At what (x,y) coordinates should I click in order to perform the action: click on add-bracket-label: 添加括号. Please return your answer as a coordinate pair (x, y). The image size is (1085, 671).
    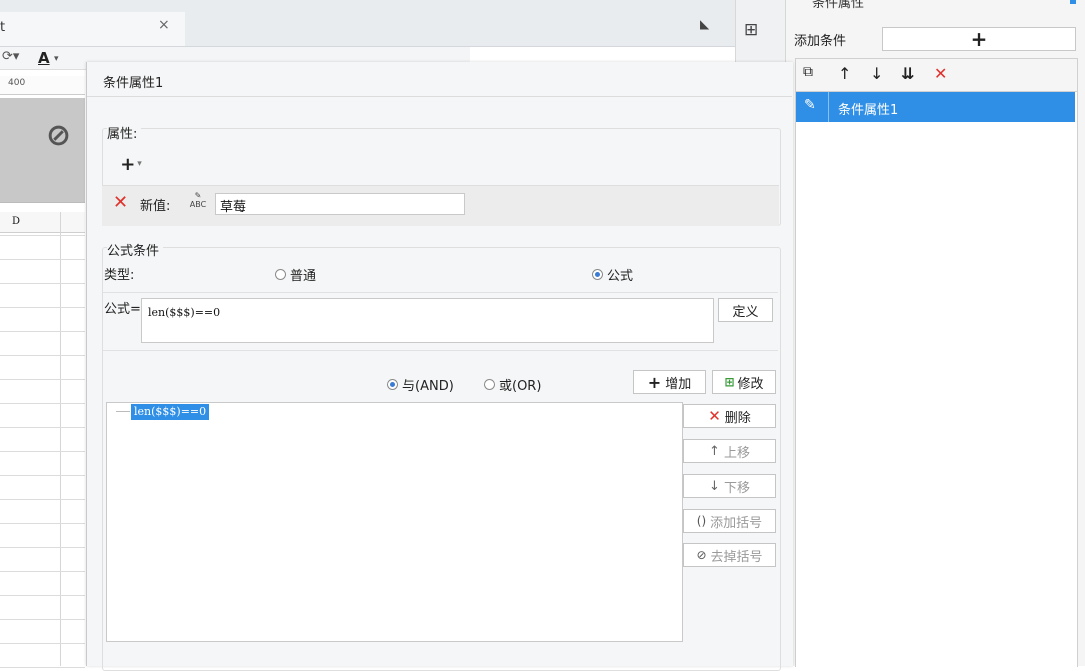
    Looking at the image, I should click on (736, 523).